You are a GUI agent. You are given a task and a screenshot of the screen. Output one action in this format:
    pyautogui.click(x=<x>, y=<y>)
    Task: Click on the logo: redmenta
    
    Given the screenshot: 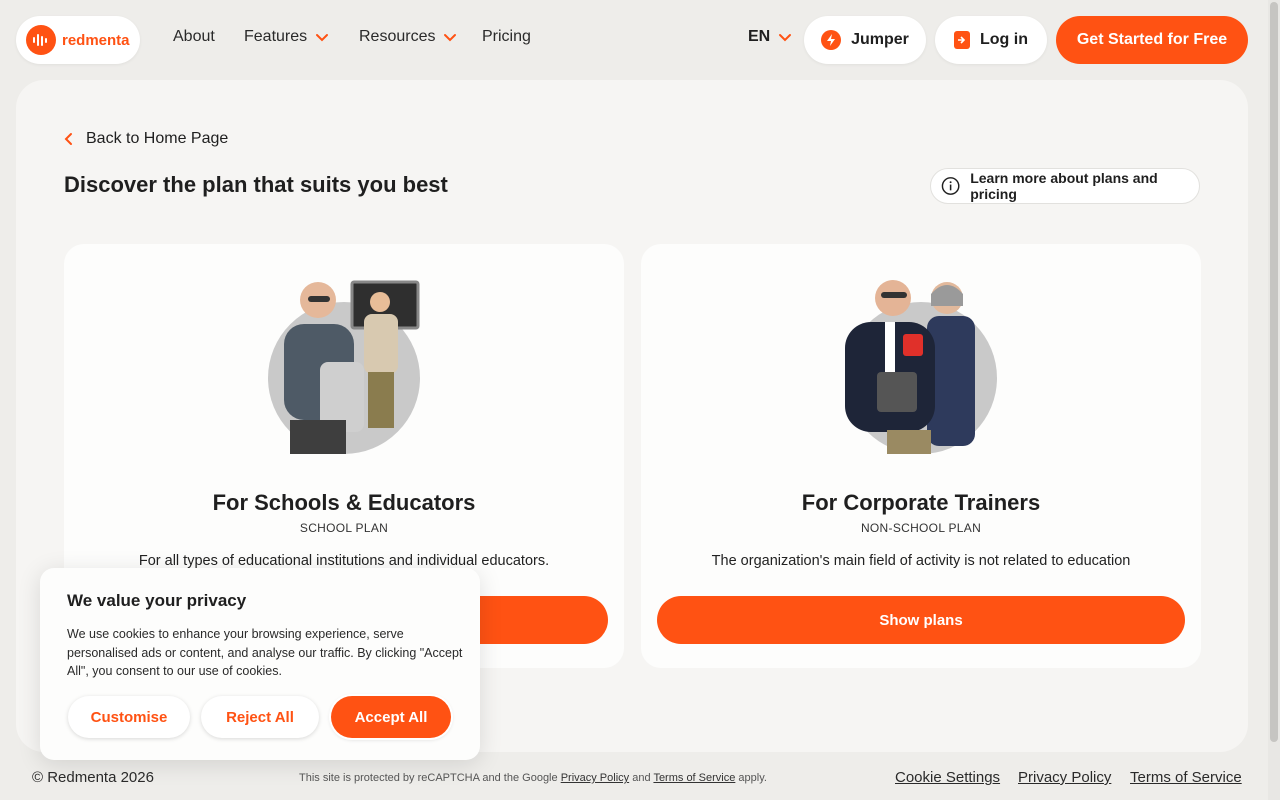 What is the action you would take?
    pyautogui.click(x=78, y=40)
    